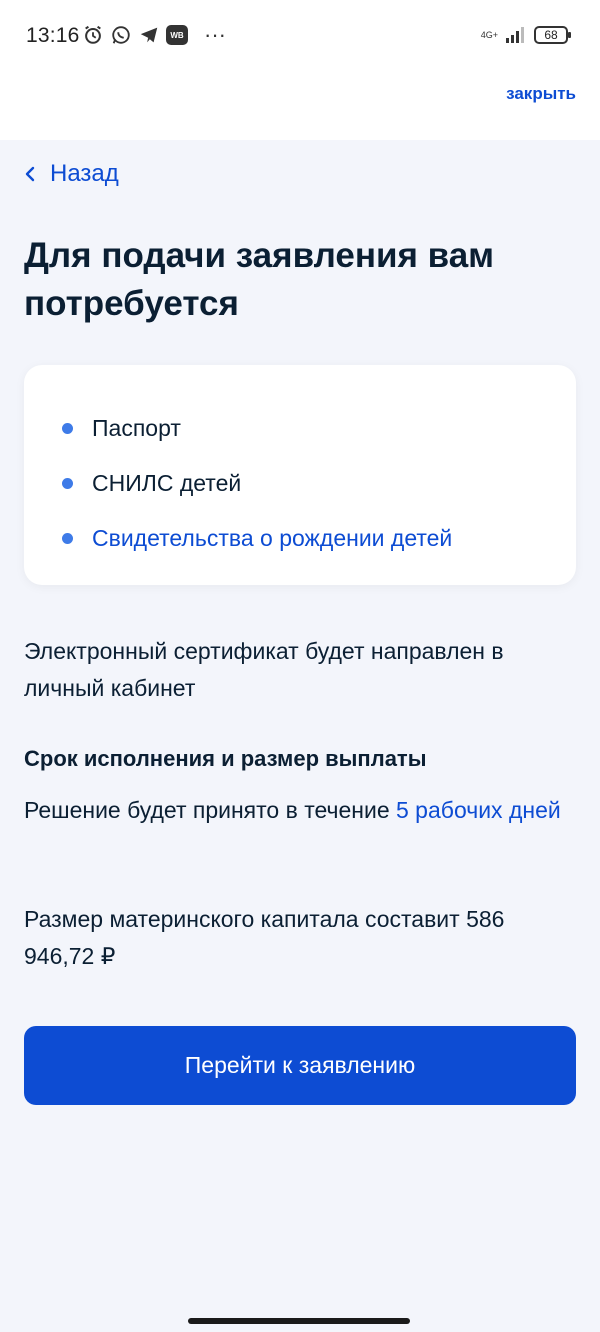  Describe the element at coordinates (300, 1065) in the screenshot. I see `go-to-application-button: Перейти к заявлению` at that location.